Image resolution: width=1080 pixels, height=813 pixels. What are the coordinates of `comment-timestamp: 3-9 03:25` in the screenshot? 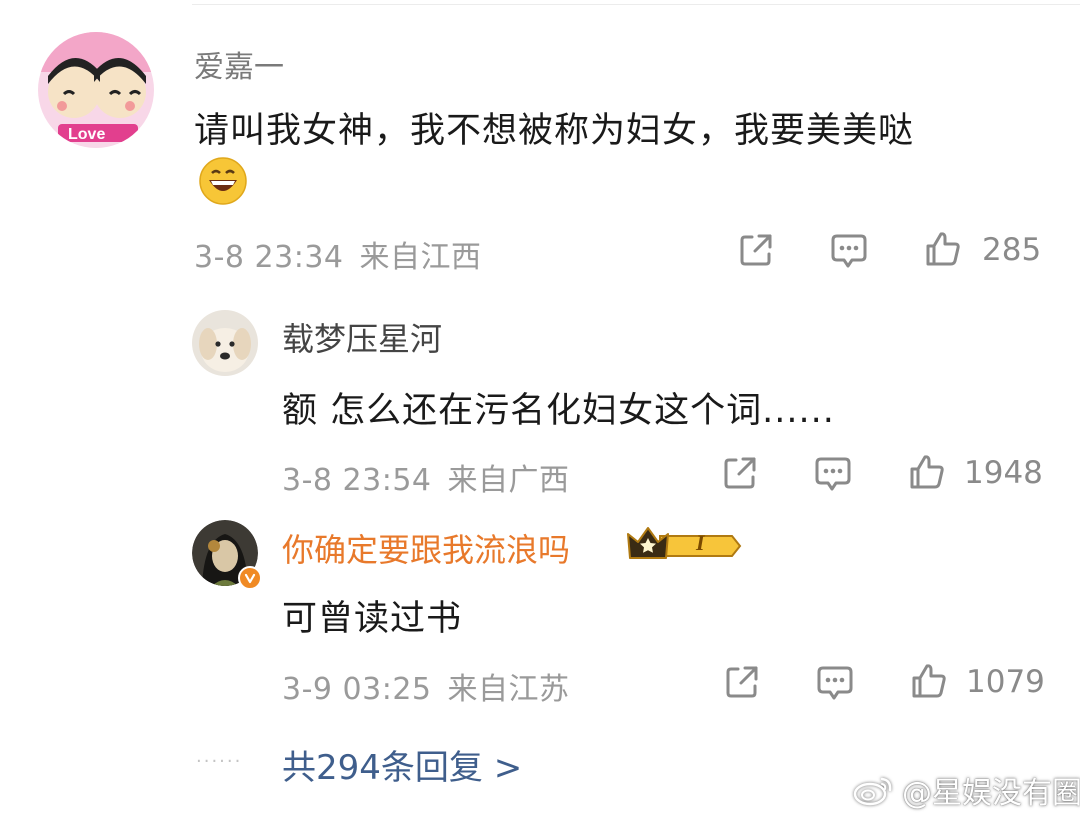 It's located at (357, 689).